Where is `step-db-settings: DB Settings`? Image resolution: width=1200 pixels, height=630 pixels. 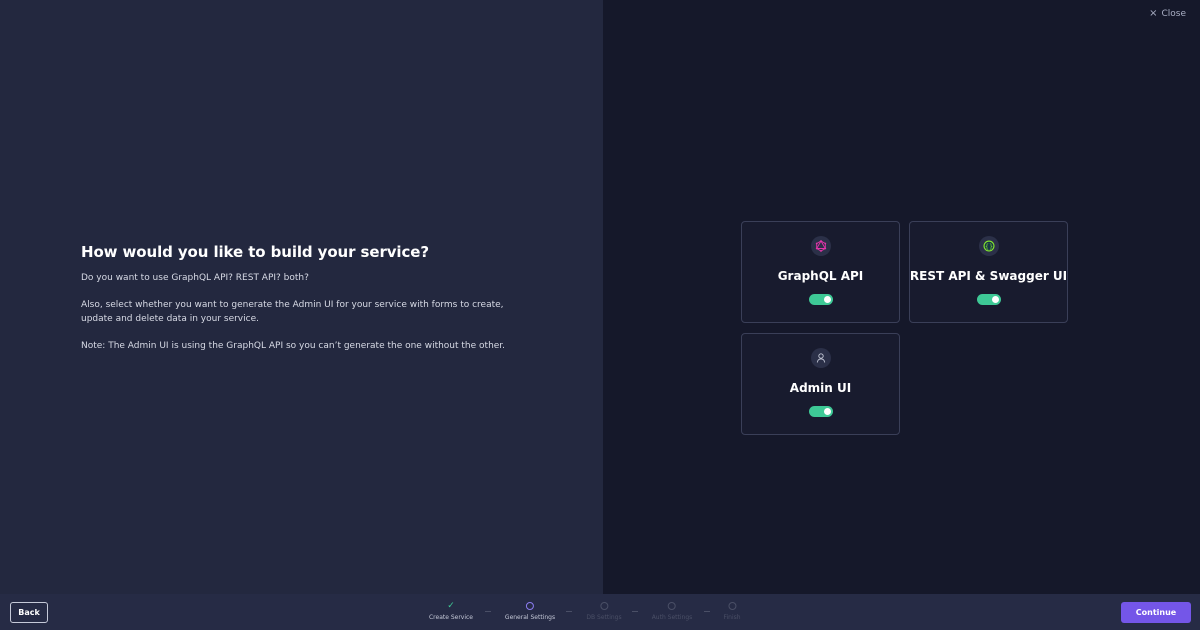 step-db-settings: DB Settings is located at coordinates (604, 611).